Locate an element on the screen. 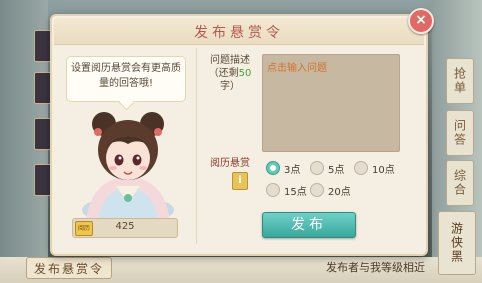  question-remaining-hint: （还剩50 字） is located at coordinates (230, 80).